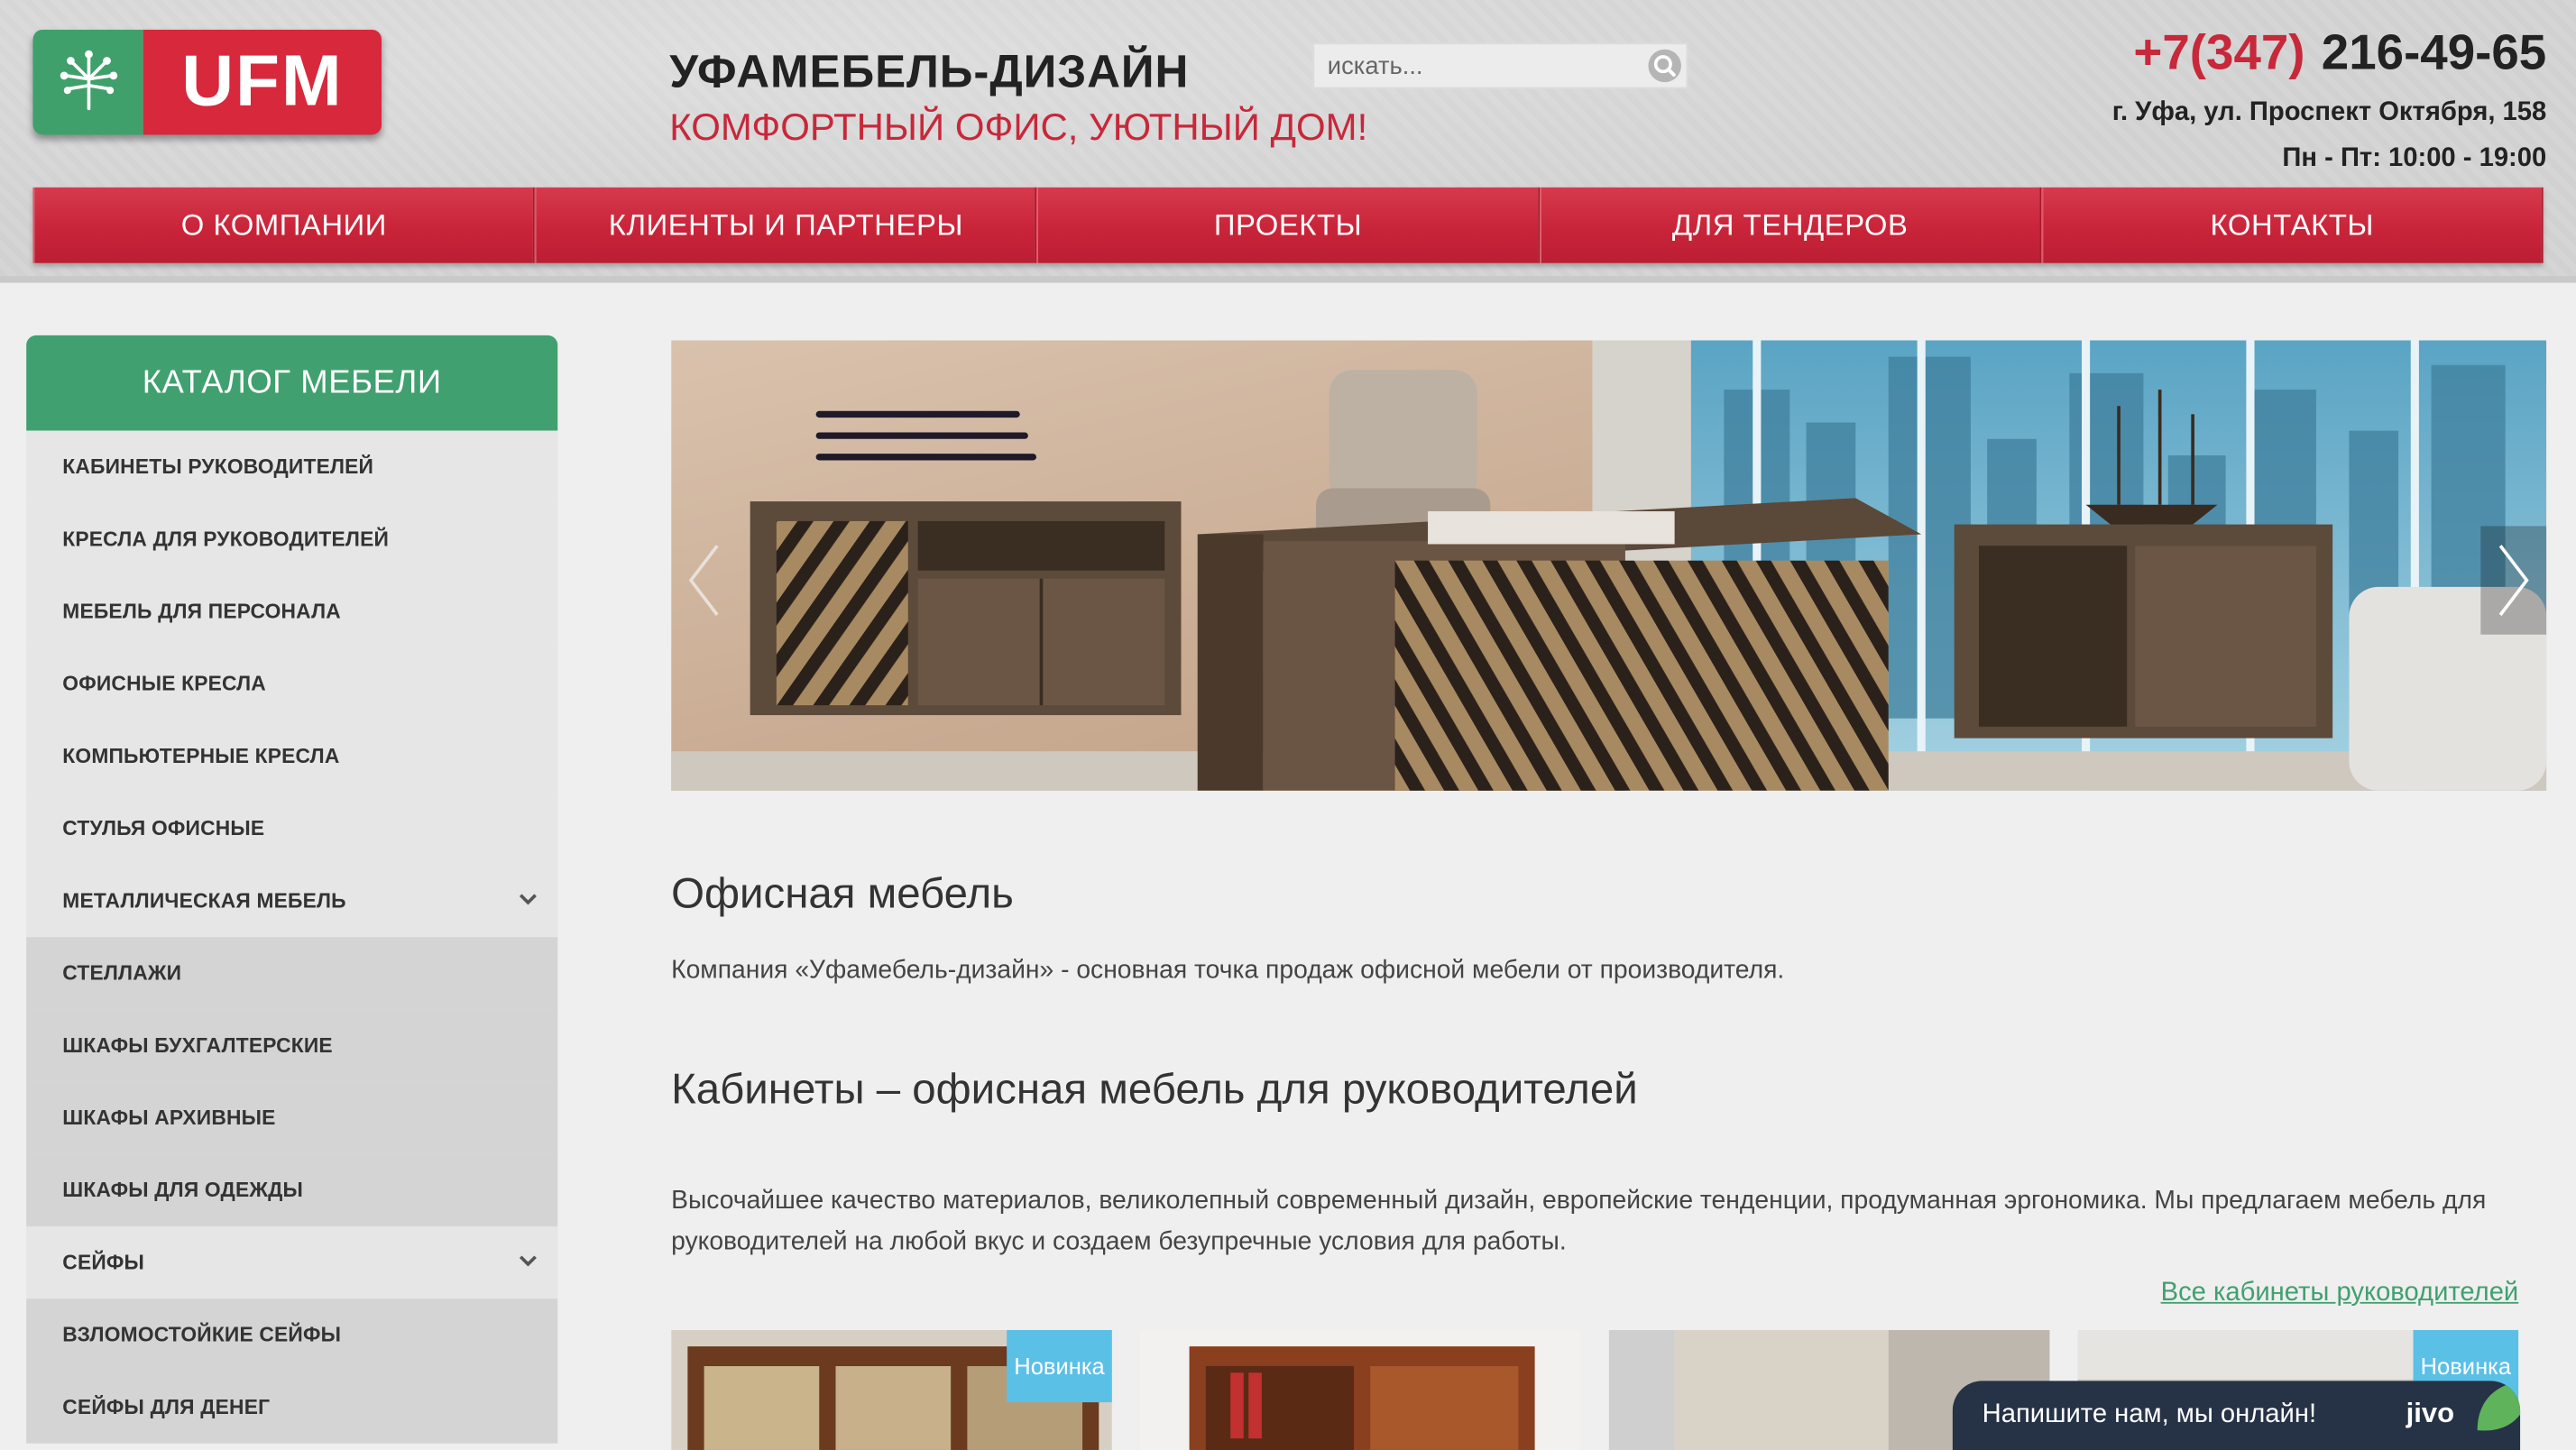  What do you see at coordinates (103, 1262) in the screenshot?
I see `catalog-item-label: СЕЙФЫ` at bounding box center [103, 1262].